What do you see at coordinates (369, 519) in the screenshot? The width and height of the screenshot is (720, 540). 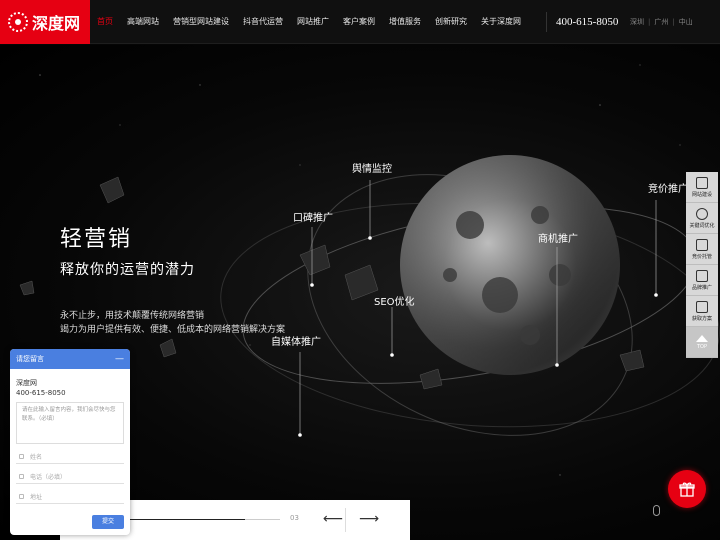 I see `next-slide-button: ⟶` at bounding box center [369, 519].